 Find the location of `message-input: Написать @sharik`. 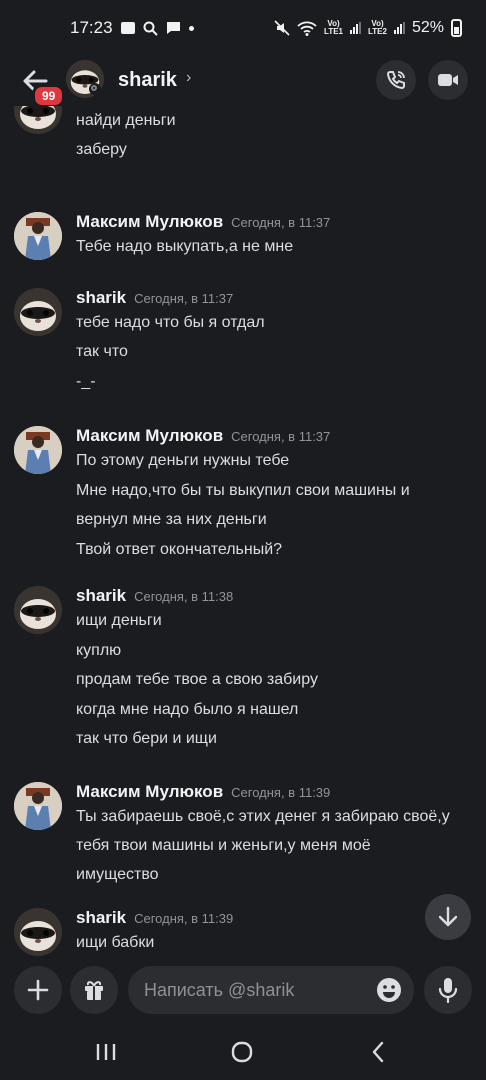

message-input: Написать @sharik is located at coordinates (271, 990).